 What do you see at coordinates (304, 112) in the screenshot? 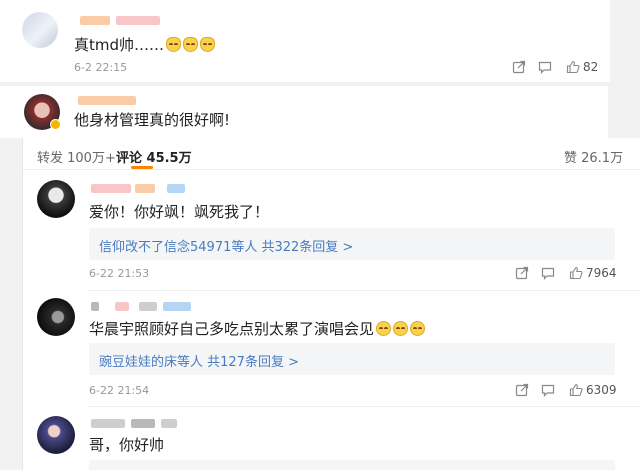
I see `comment-card-middle: 他身材管理真的很好啊!` at bounding box center [304, 112].